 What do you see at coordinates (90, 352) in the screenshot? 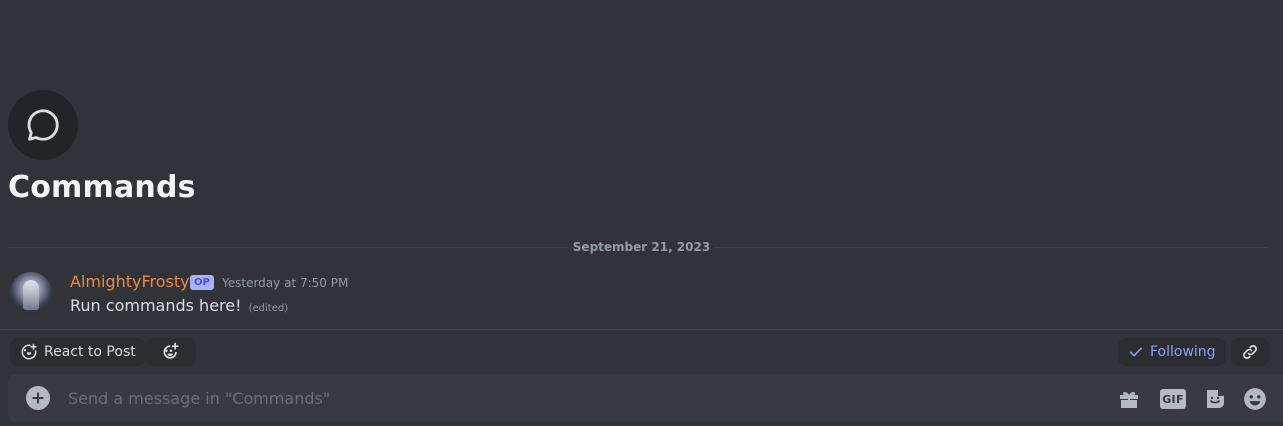
I see `react-to-post-label: React to Post` at bounding box center [90, 352].